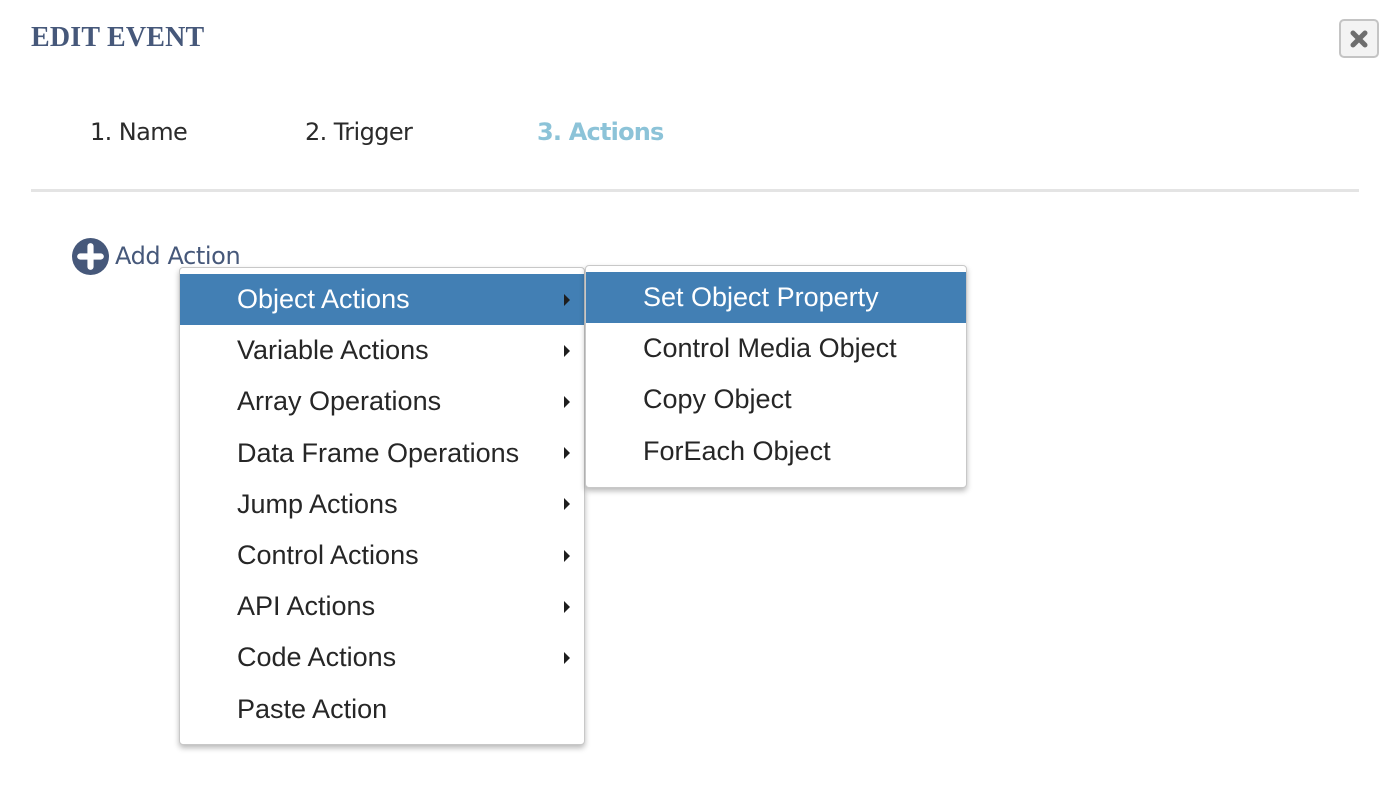  Describe the element at coordinates (139, 132) in the screenshot. I see `tab-name: 1. Name` at that location.